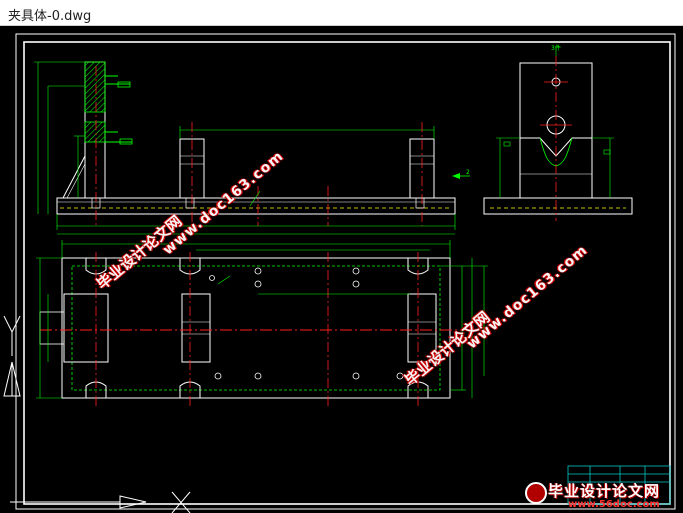  What do you see at coordinates (558, 133) in the screenshot?
I see `side-view` at bounding box center [558, 133].